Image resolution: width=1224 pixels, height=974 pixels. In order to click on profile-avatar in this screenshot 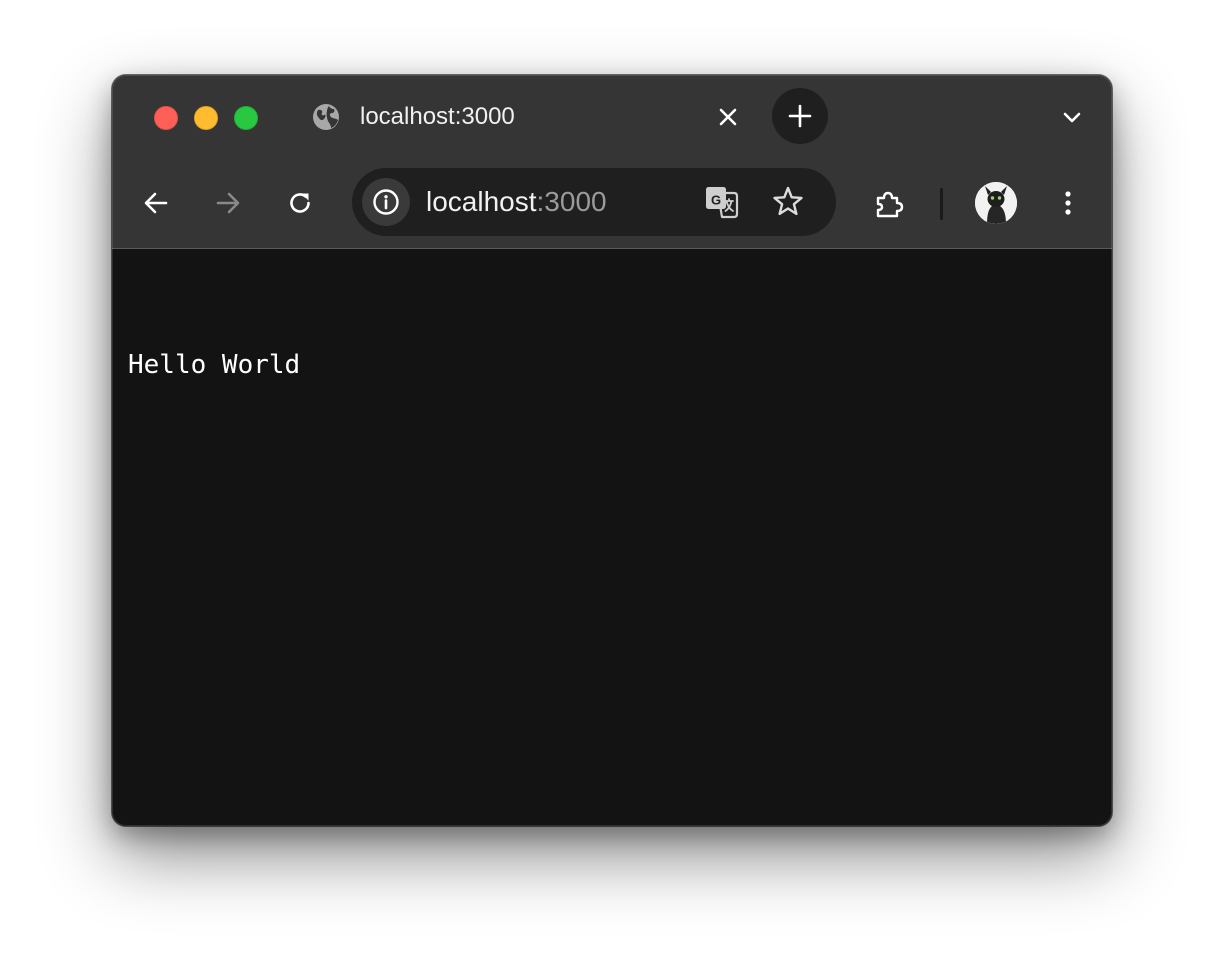, I will do `click(996, 203)`.